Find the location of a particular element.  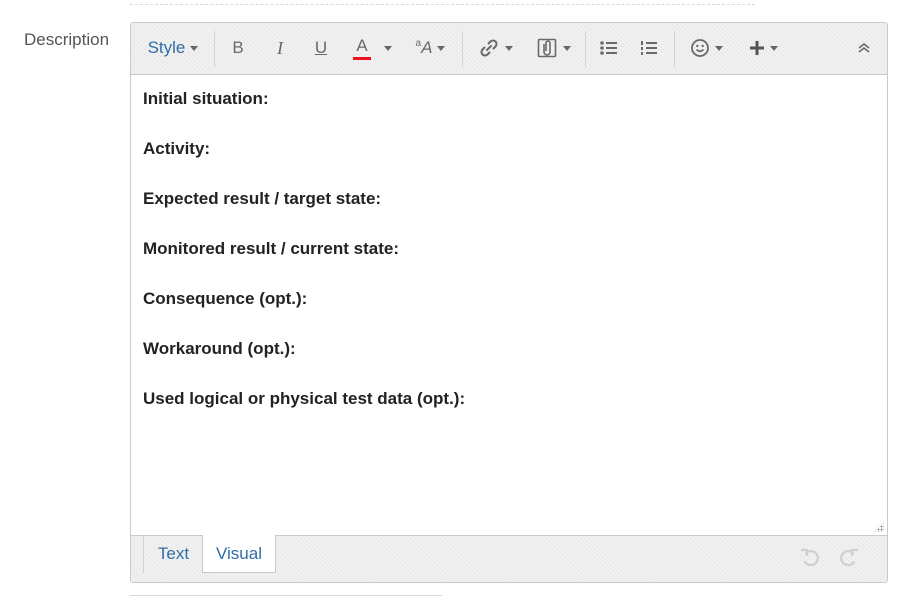

italic-button: I is located at coordinates (280, 48).